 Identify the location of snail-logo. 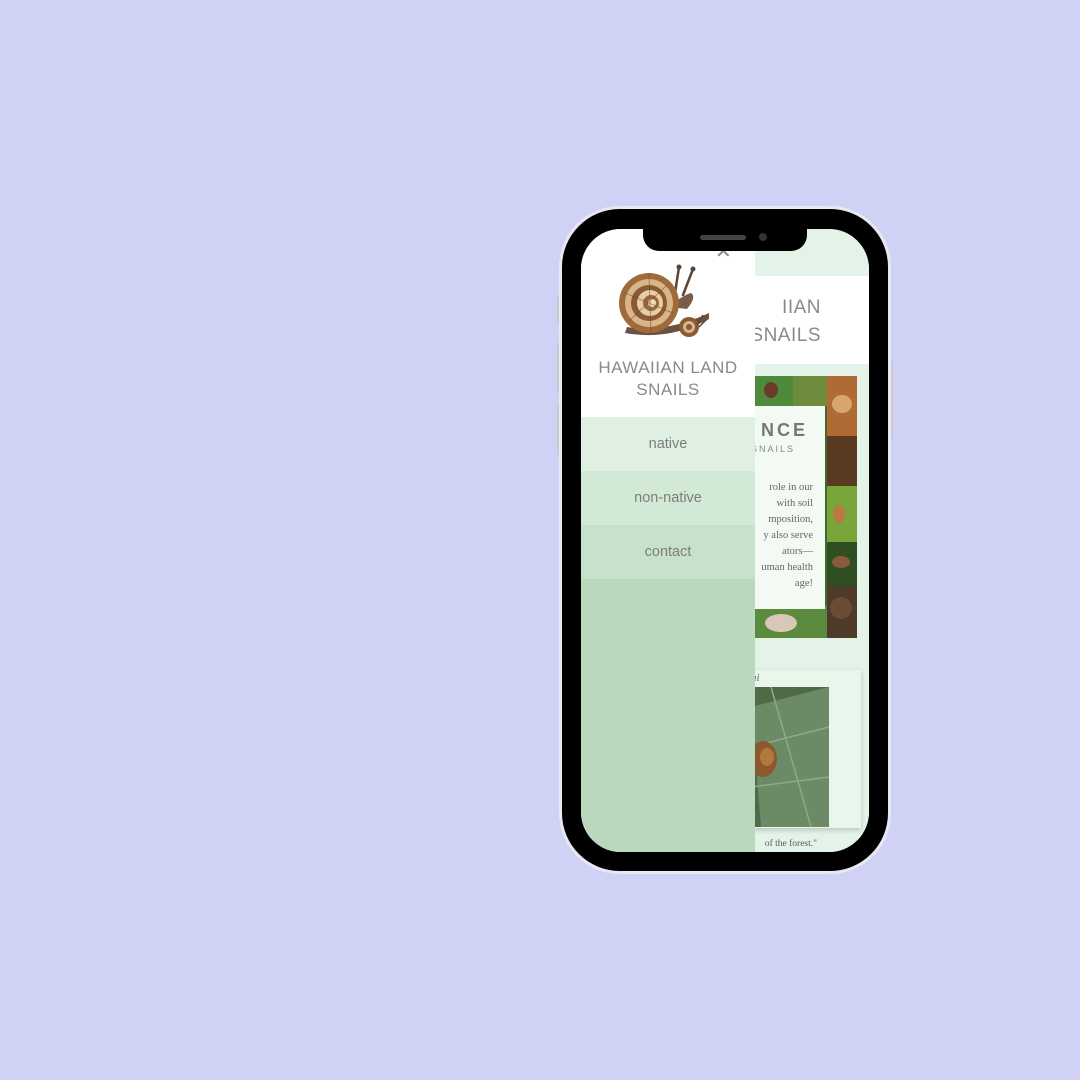
(664, 300).